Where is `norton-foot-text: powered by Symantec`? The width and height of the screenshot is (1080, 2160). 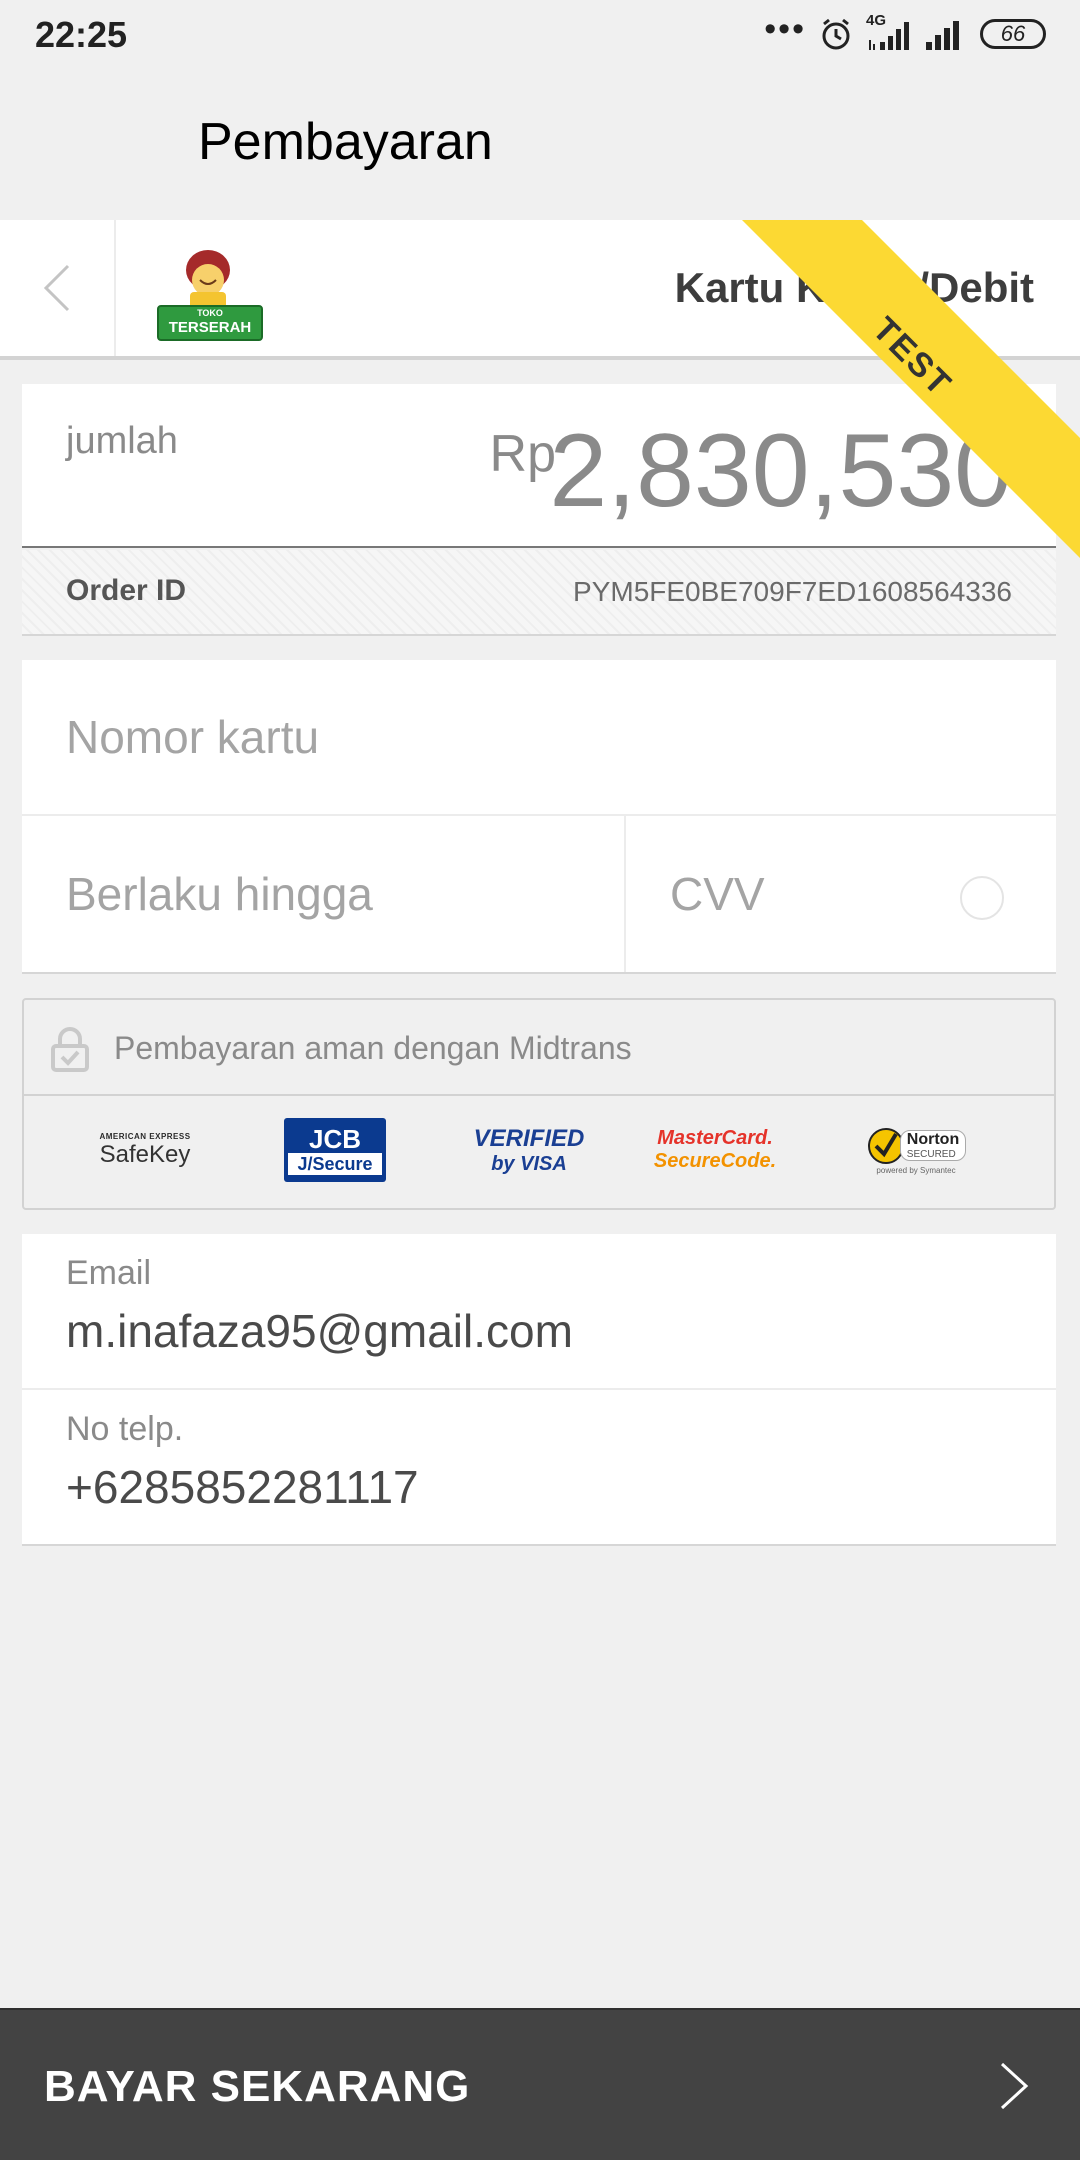
norton-foot-text: powered by Symantec is located at coordinates (916, 1170).